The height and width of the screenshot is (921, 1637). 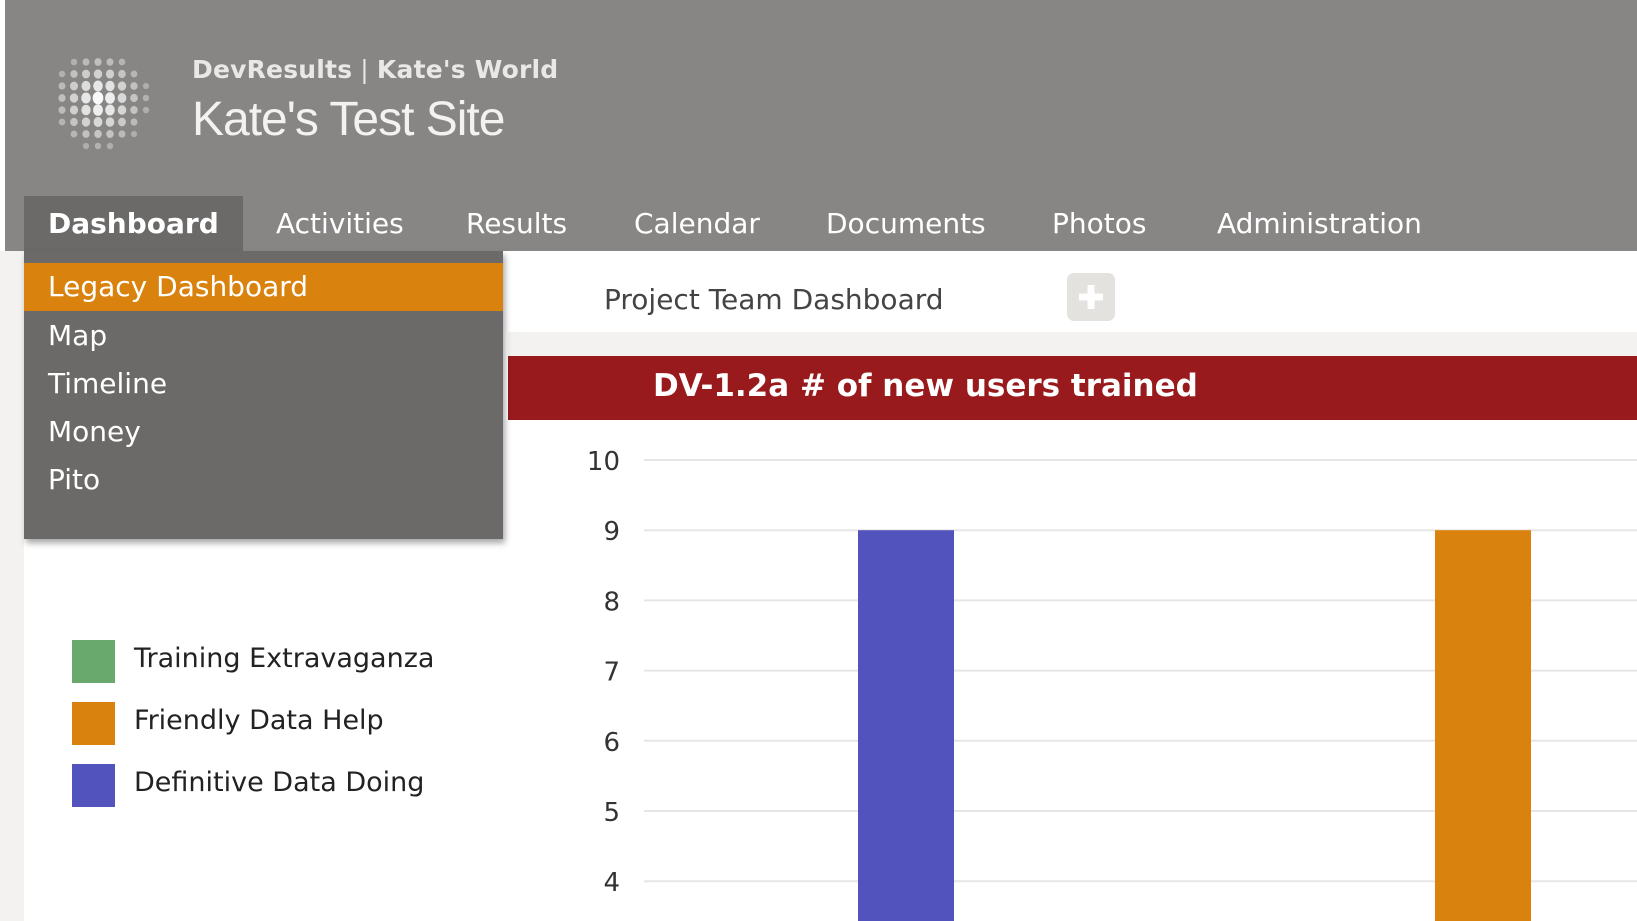 What do you see at coordinates (1319, 223) in the screenshot?
I see `nav-tab-administration: Administration` at bounding box center [1319, 223].